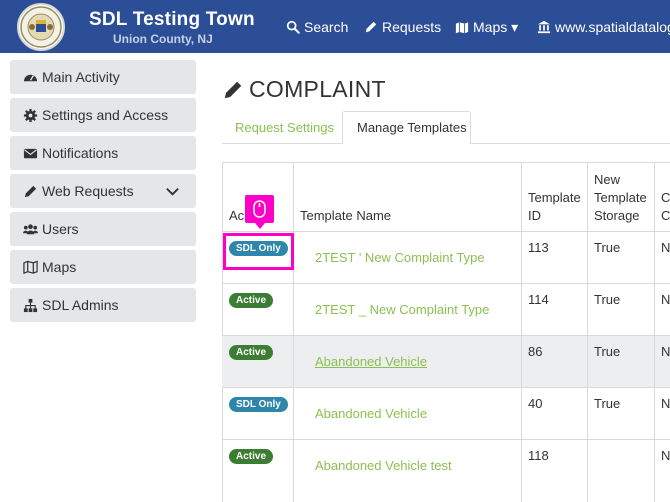 The width and height of the screenshot is (670, 502). I want to click on town-seal-logo, so click(41, 27).